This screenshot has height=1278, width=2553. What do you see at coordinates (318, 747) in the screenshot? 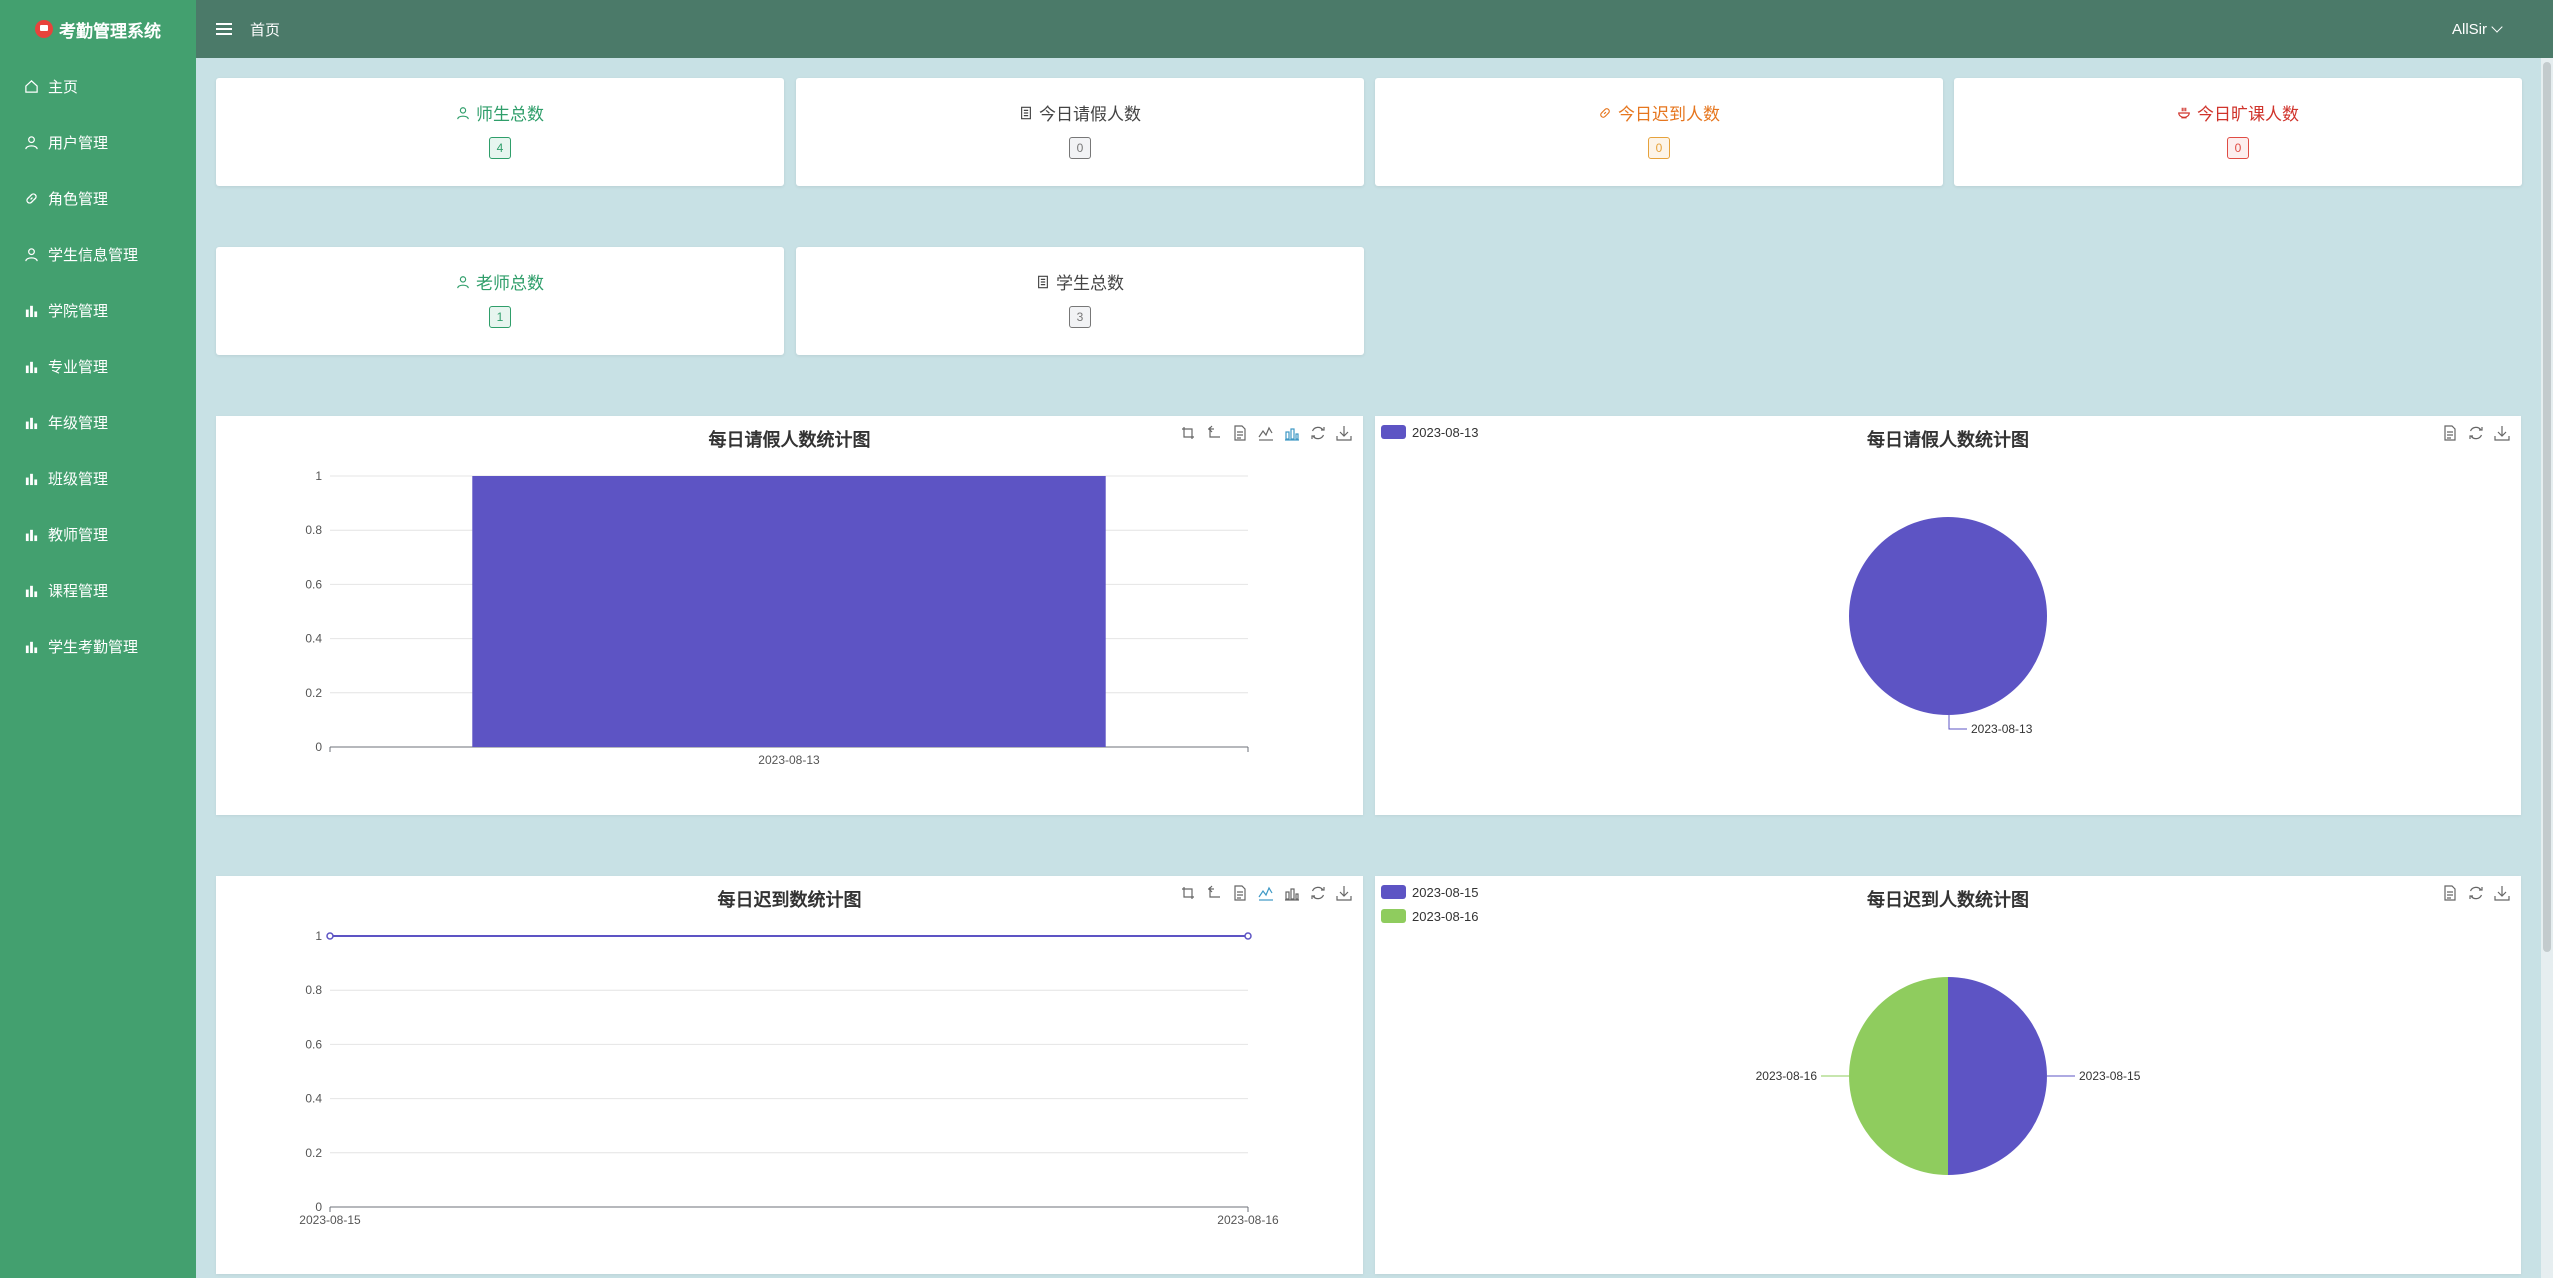
I see `y-tick-label: 0` at bounding box center [318, 747].